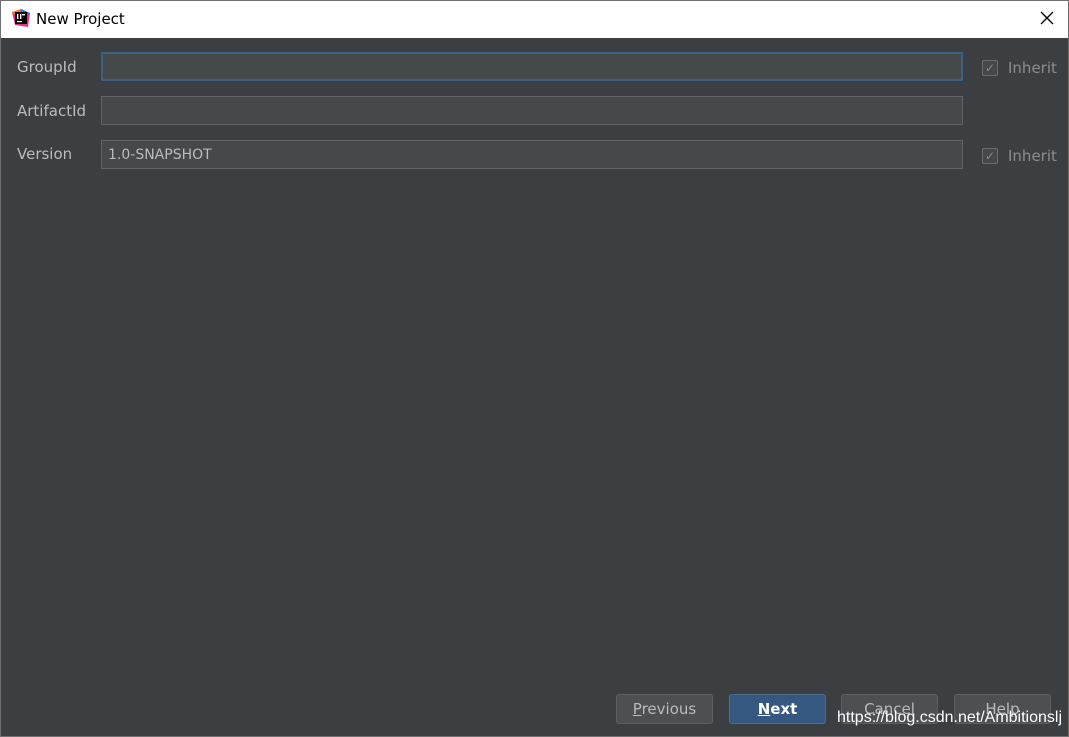 This screenshot has width=1069, height=737. Describe the element at coordinates (47, 67) in the screenshot. I see `group-id-label: GroupId` at that location.